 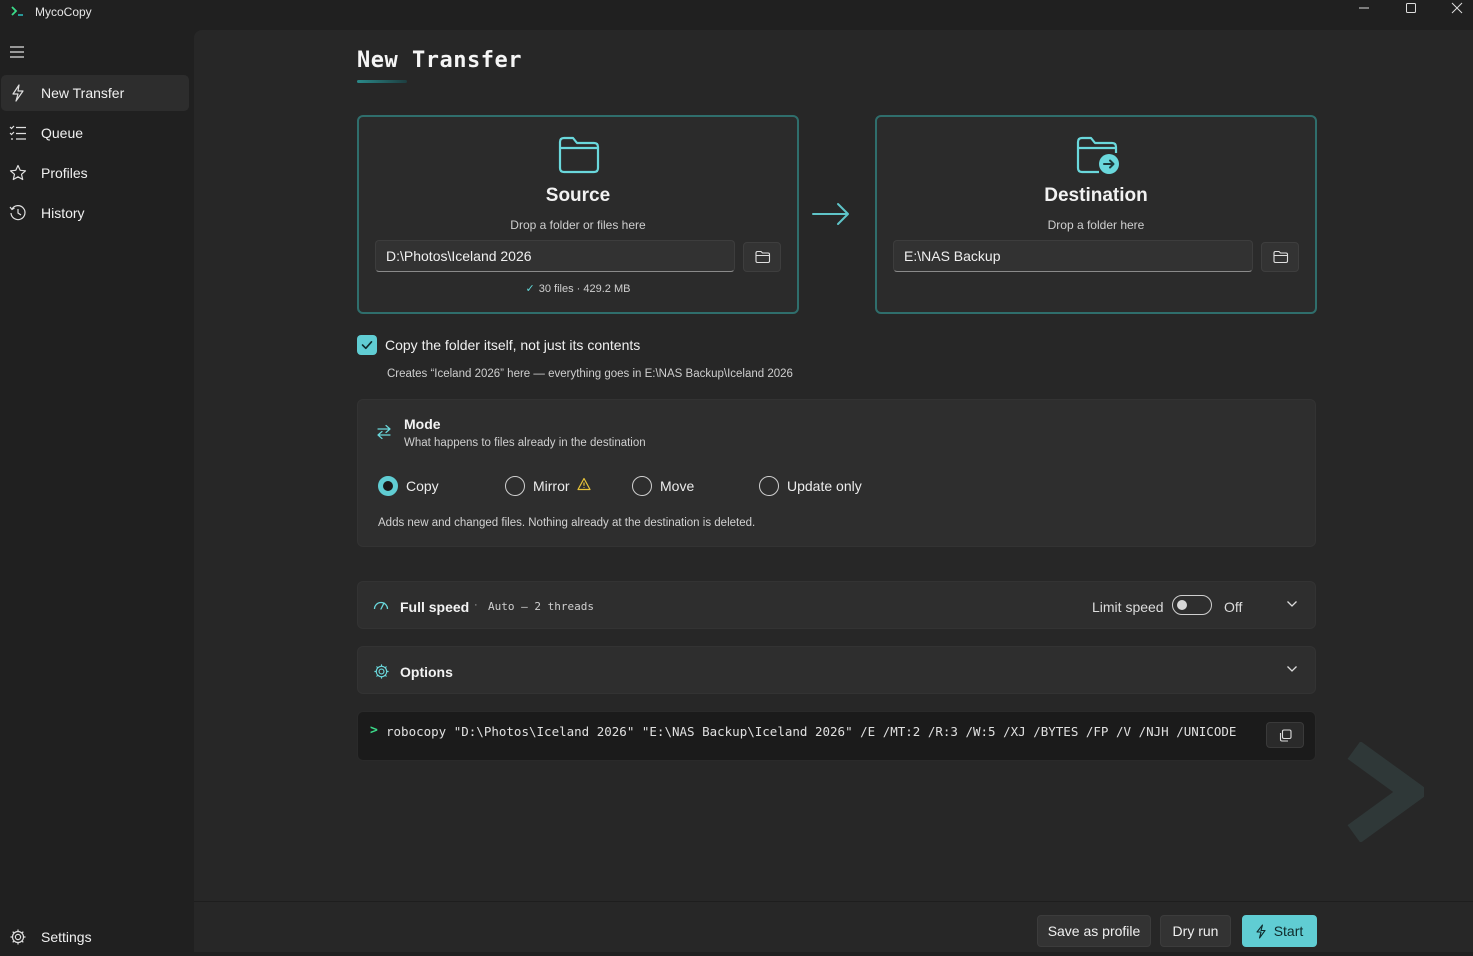 What do you see at coordinates (95, 938) in the screenshot?
I see `sidebar-item-settings: Settings` at bounding box center [95, 938].